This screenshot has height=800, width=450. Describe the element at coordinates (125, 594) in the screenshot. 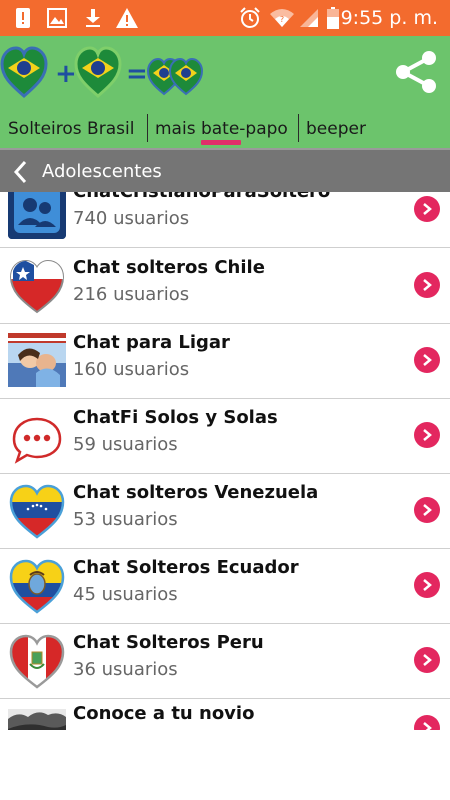

I see `room-user-count: 45 usuarios` at that location.